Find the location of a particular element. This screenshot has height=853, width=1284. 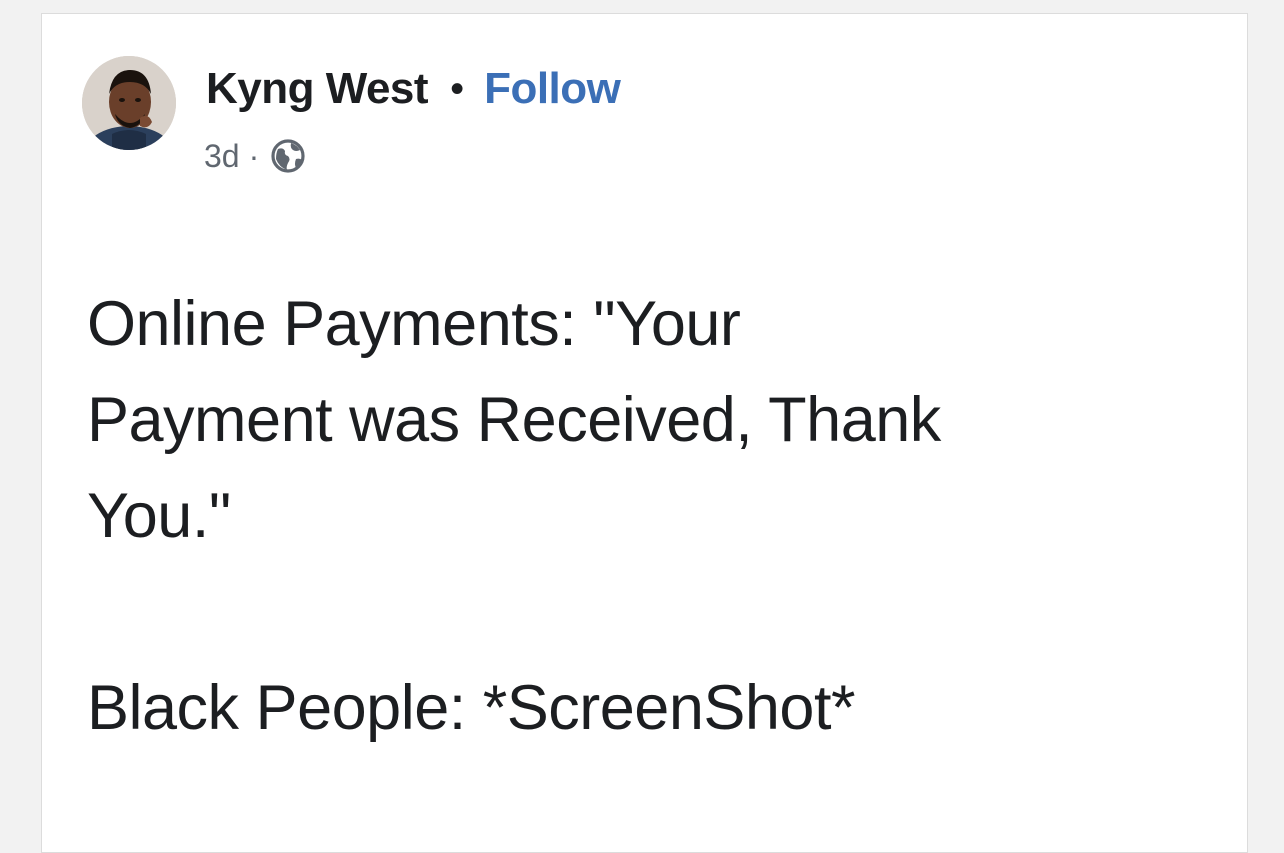

post-meta: 3d · is located at coordinates (255, 156).